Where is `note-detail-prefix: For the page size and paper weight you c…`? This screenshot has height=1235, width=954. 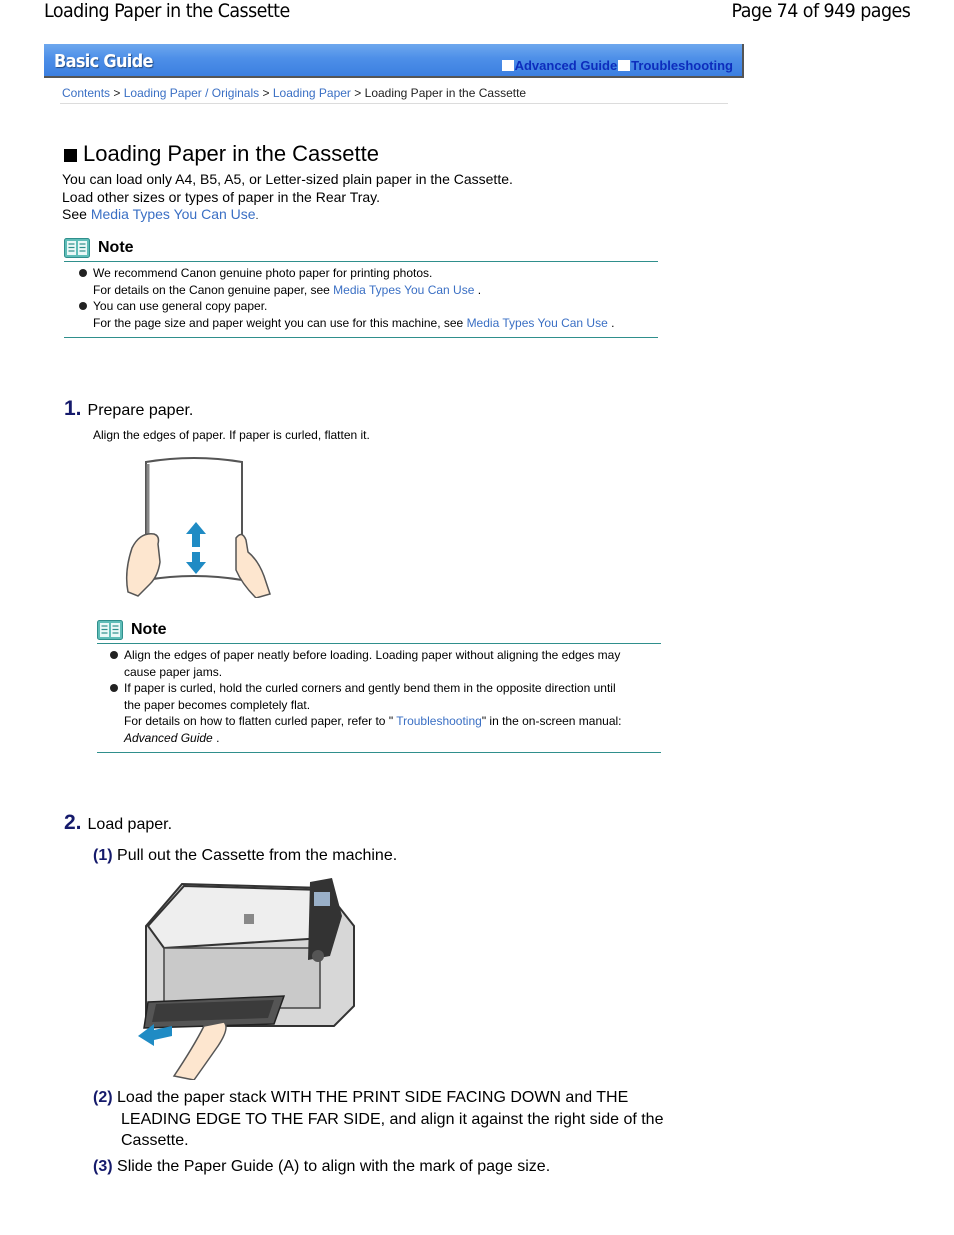 note-detail-prefix: For the page size and paper weight you c… is located at coordinates (280, 322).